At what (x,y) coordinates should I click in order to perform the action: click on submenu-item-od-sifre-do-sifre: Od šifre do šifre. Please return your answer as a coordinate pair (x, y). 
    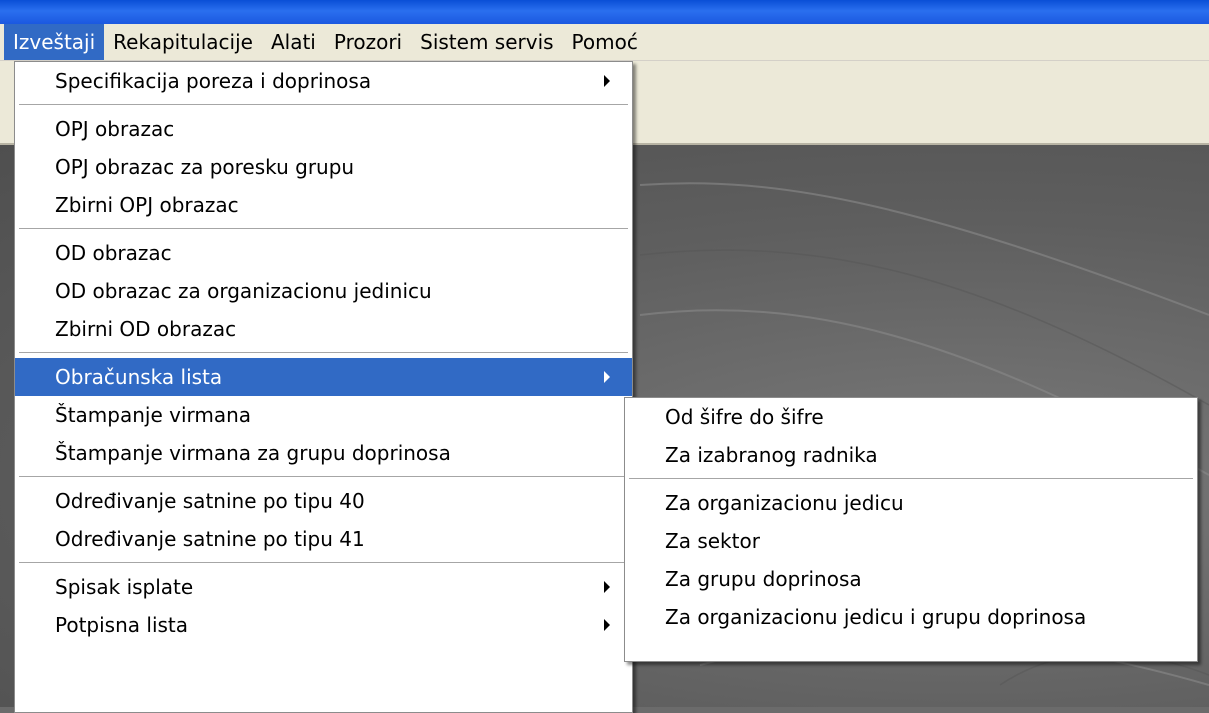
    Looking at the image, I should click on (911, 417).